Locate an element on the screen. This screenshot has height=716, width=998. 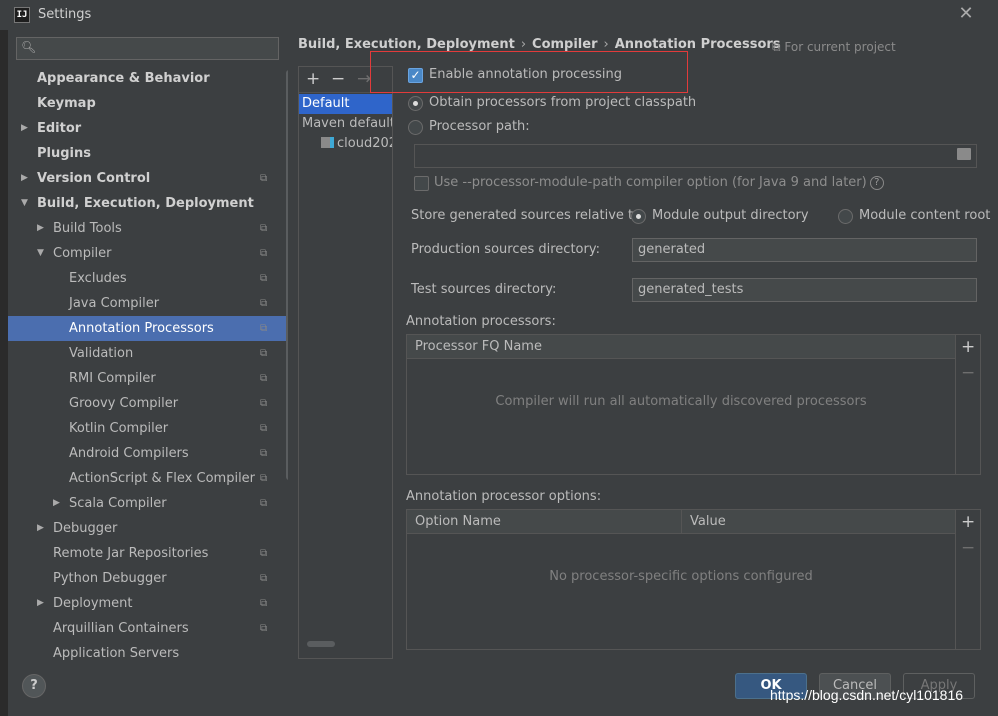
folder-browse-icon is located at coordinates (964, 154).